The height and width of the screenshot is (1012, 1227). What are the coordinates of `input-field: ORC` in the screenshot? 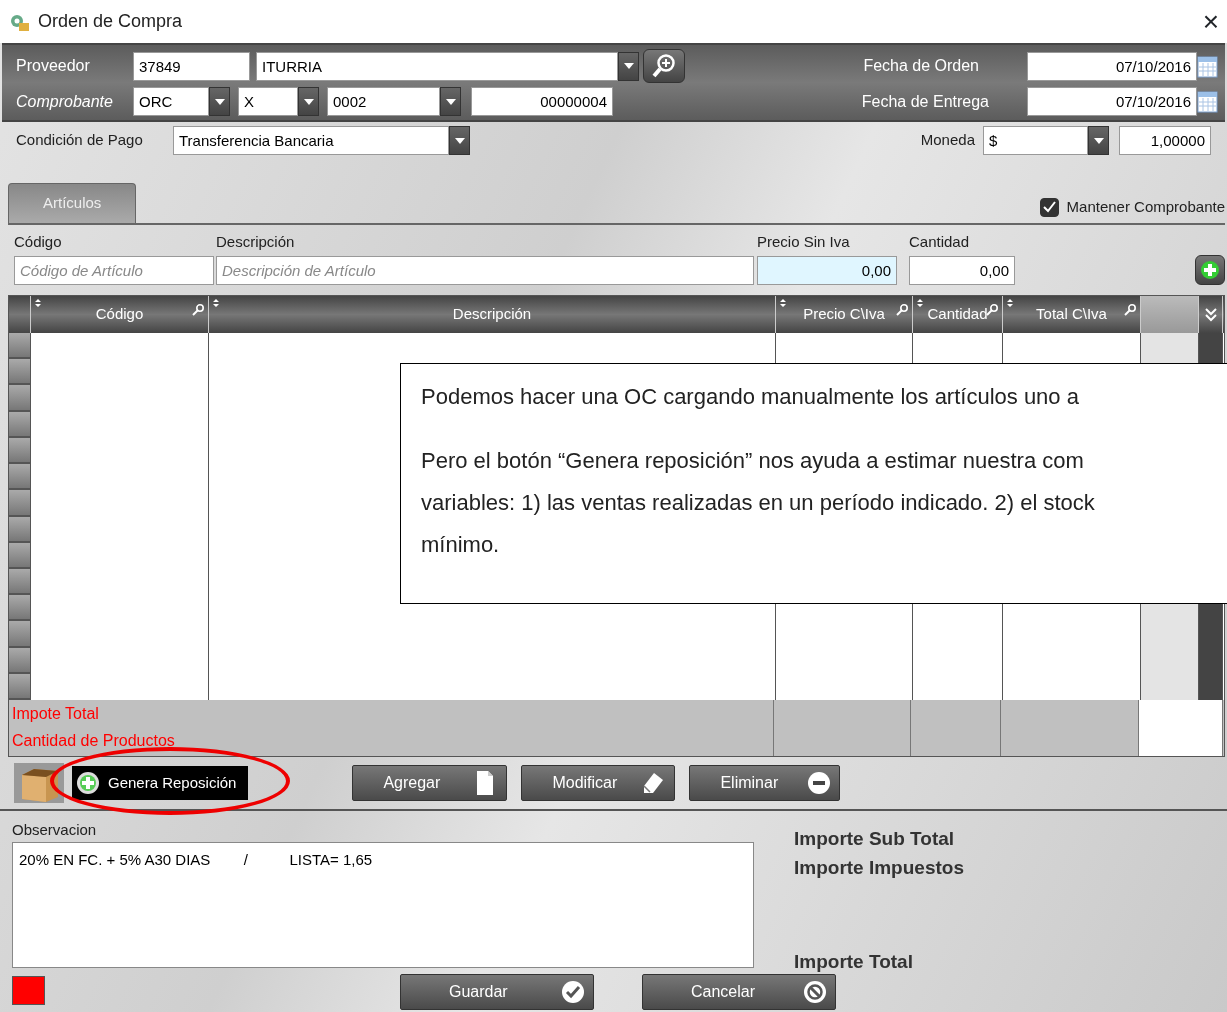 It's located at (171, 101).